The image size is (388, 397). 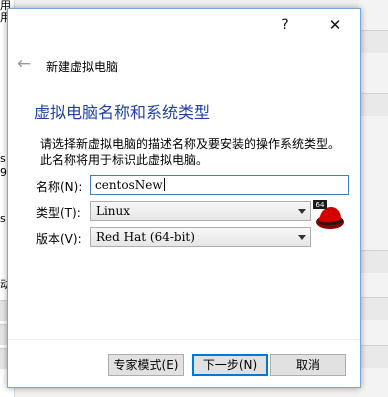 I want to click on footer-divider, so click(x=184, y=339).